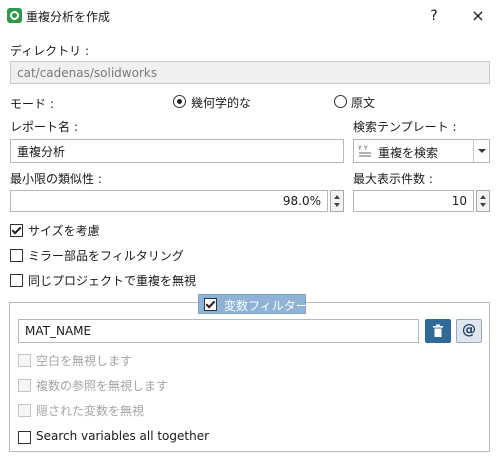  I want to click on ignore-multiple-refs-checkbox, so click(24, 385).